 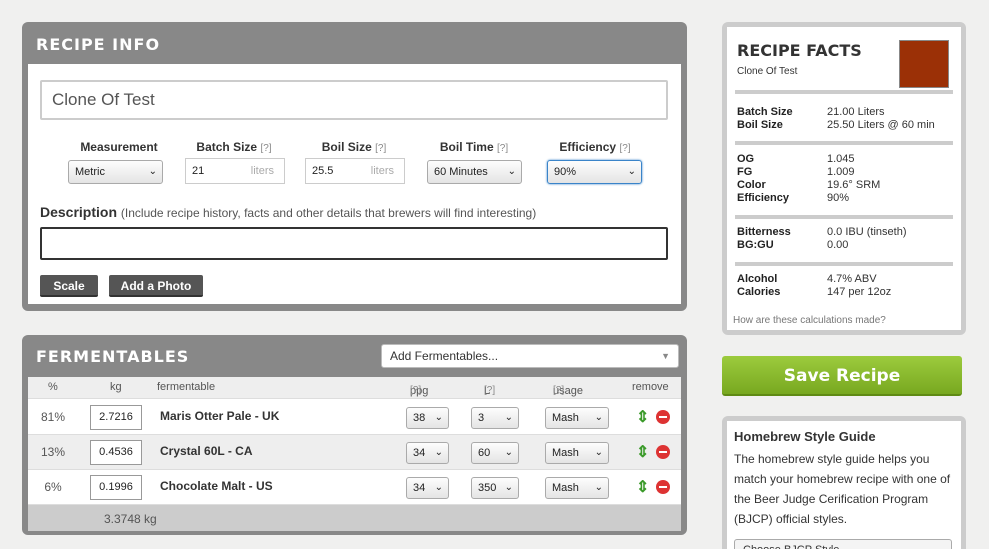 What do you see at coordinates (665, 356) in the screenshot?
I see `triangle-down-icon: ▼` at bounding box center [665, 356].